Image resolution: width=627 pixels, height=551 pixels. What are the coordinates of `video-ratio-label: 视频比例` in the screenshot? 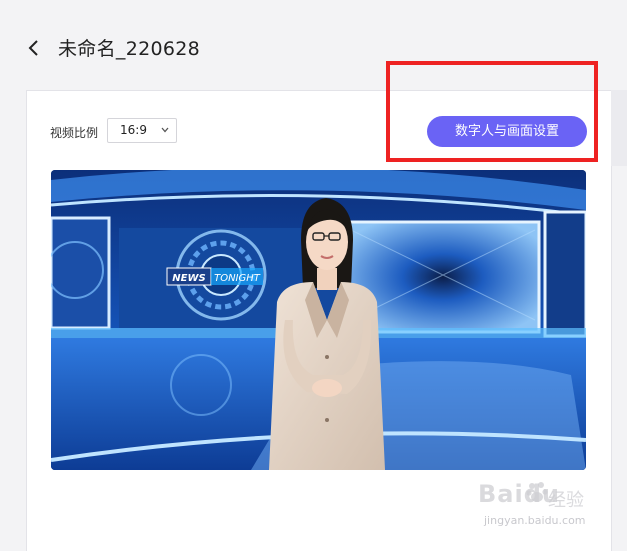 It's located at (74, 133).